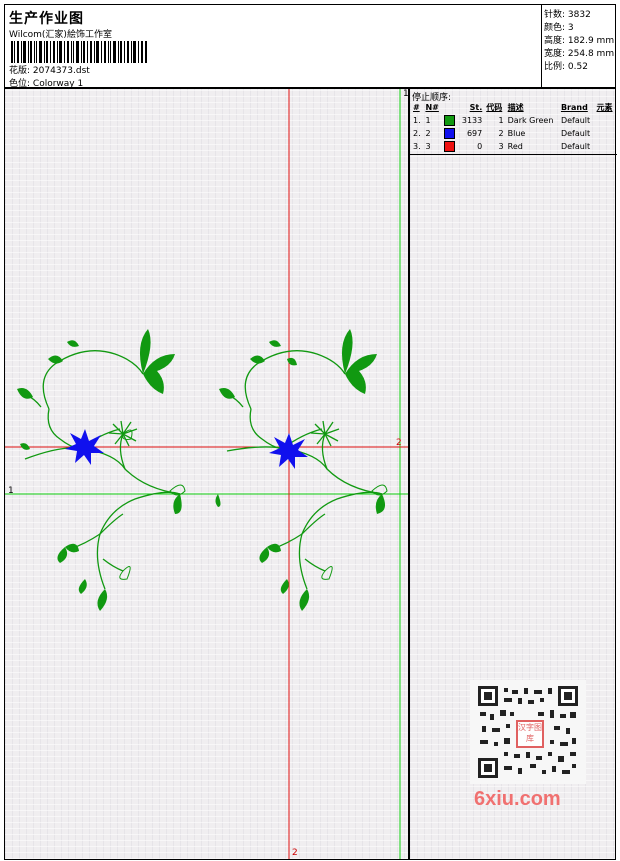 Image resolution: width=620 pixels, height=861 pixels. I want to click on col-num: #, so click(416, 107).